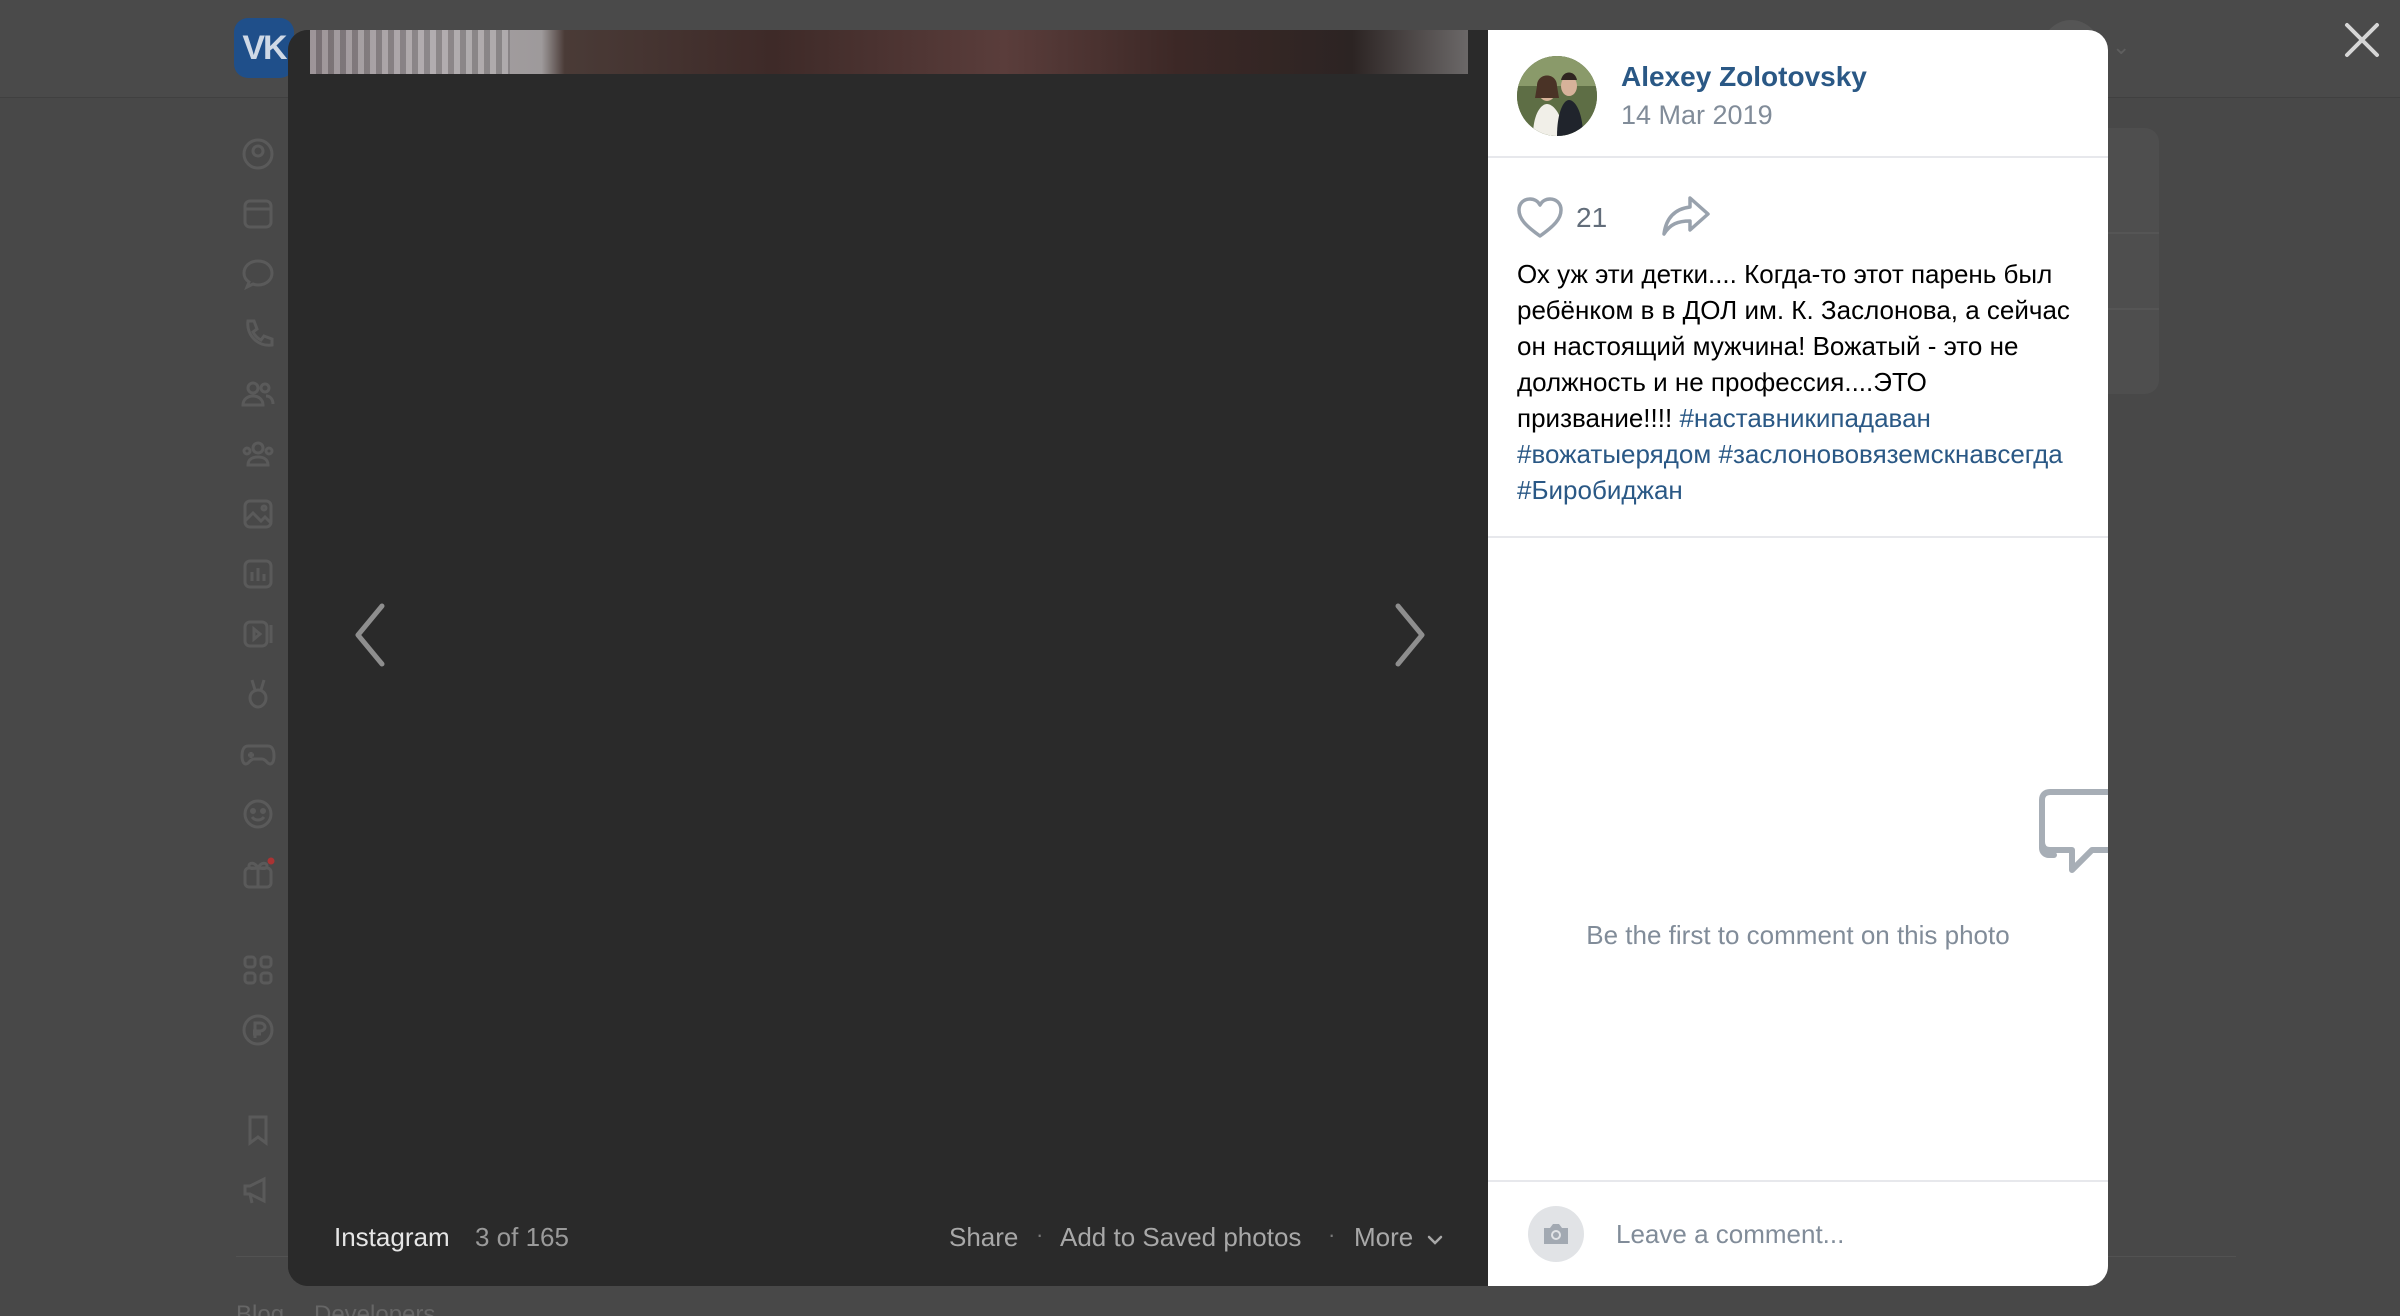 The width and height of the screenshot is (2400, 1316). What do you see at coordinates (1798, 537) in the screenshot?
I see `divider` at bounding box center [1798, 537].